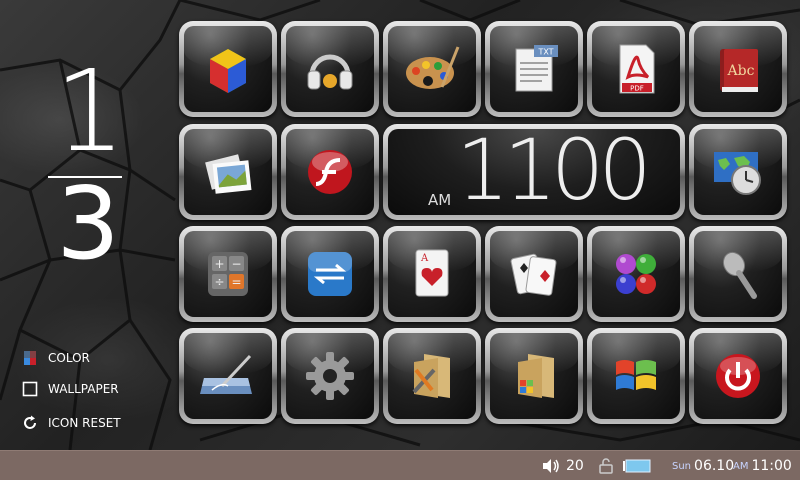  I want to click on lock-indicator, so click(606, 465).